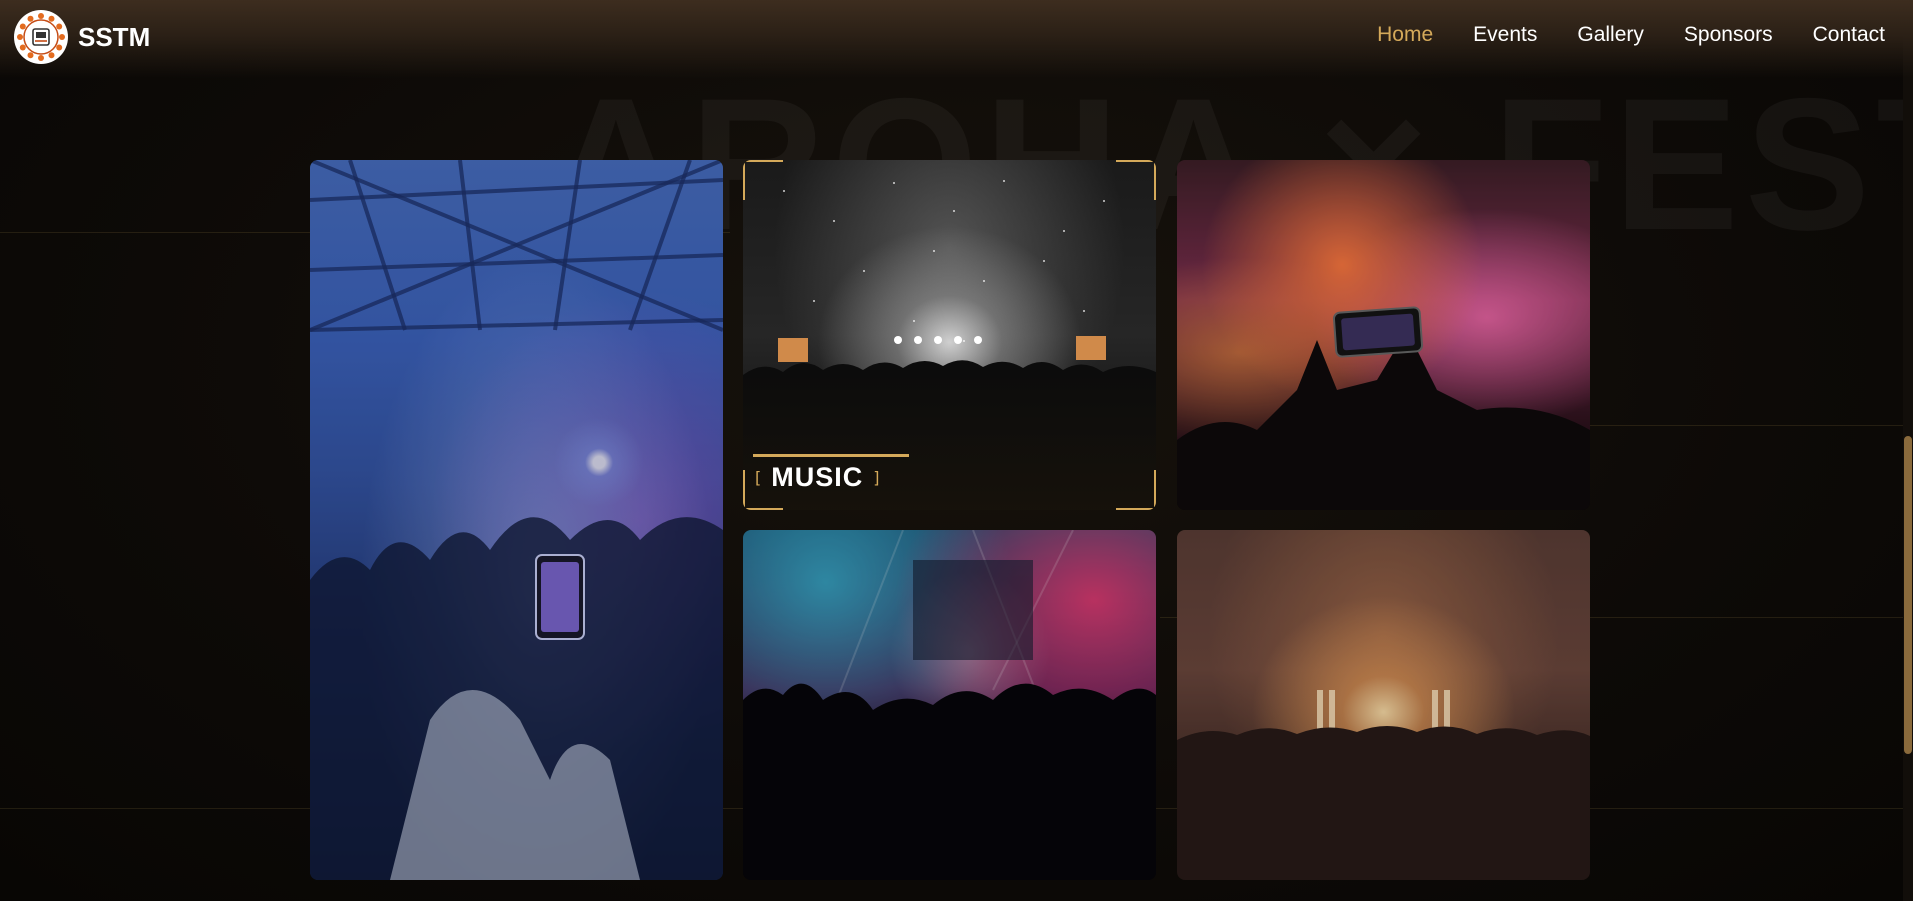 Image resolution: width=1913 pixels, height=901 pixels. Describe the element at coordinates (1610, 35) in the screenshot. I see `nav-item-gallery: Gallery` at that location.